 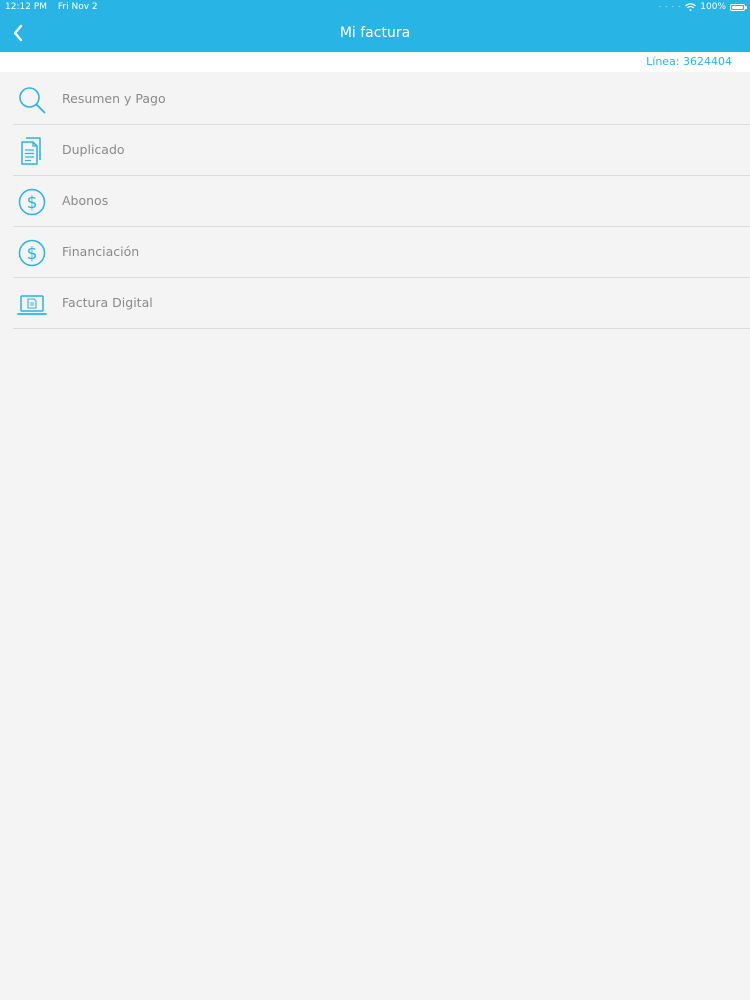 I want to click on menu-item-label: Duplicado, so click(x=93, y=149).